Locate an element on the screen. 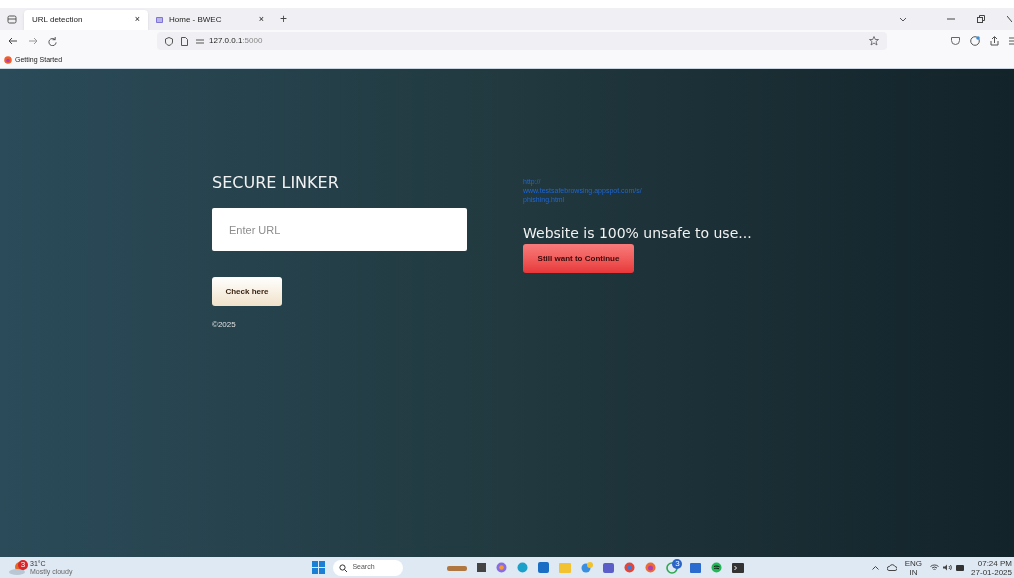 The image size is (1014, 578). speaker-icon is located at coordinates (948, 567).